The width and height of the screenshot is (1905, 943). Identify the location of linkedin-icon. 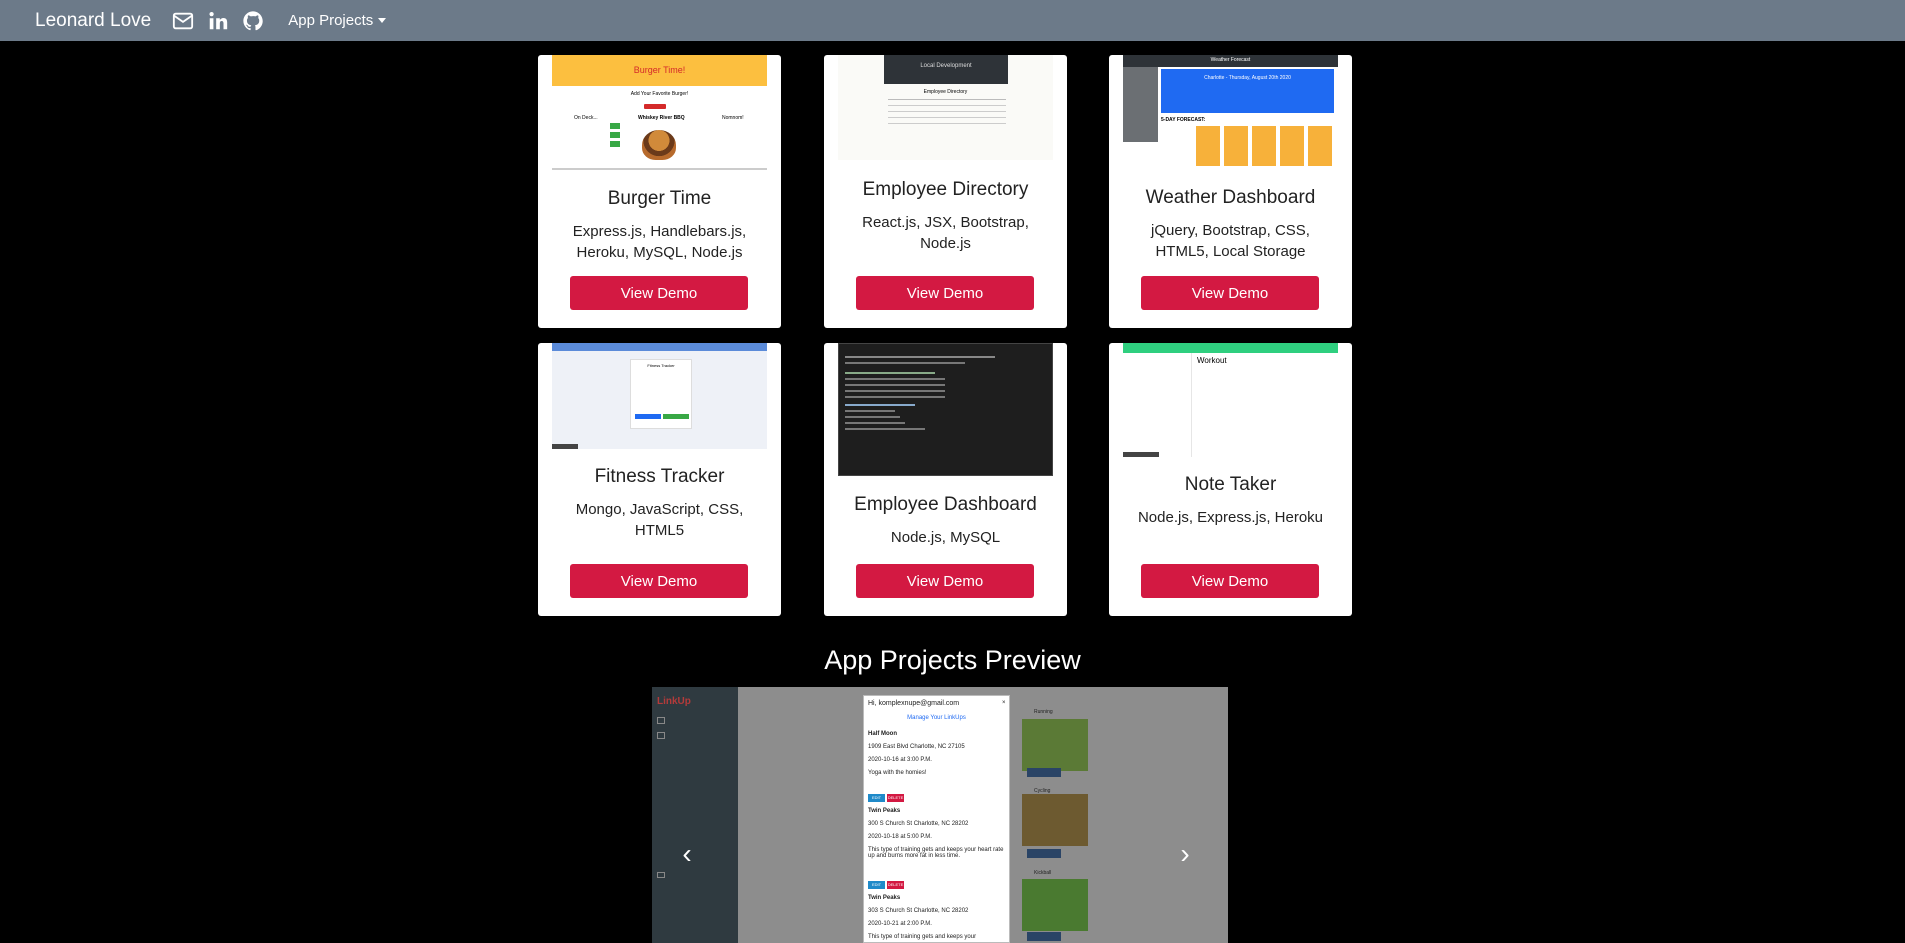
(218, 21).